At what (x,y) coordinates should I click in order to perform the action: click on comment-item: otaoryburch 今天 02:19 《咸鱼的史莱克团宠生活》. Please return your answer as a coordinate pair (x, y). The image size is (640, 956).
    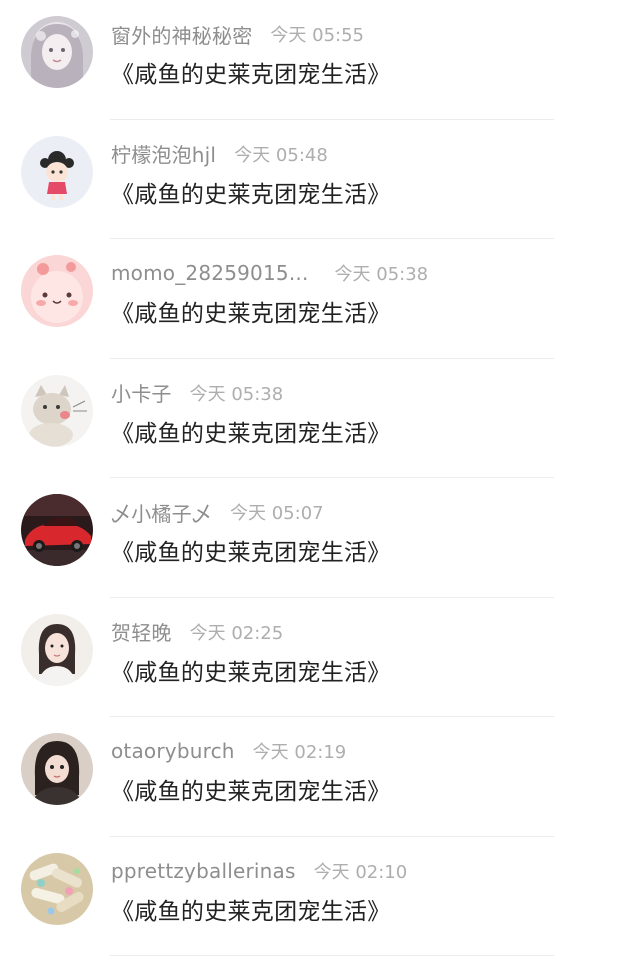
    Looking at the image, I should click on (320, 777).